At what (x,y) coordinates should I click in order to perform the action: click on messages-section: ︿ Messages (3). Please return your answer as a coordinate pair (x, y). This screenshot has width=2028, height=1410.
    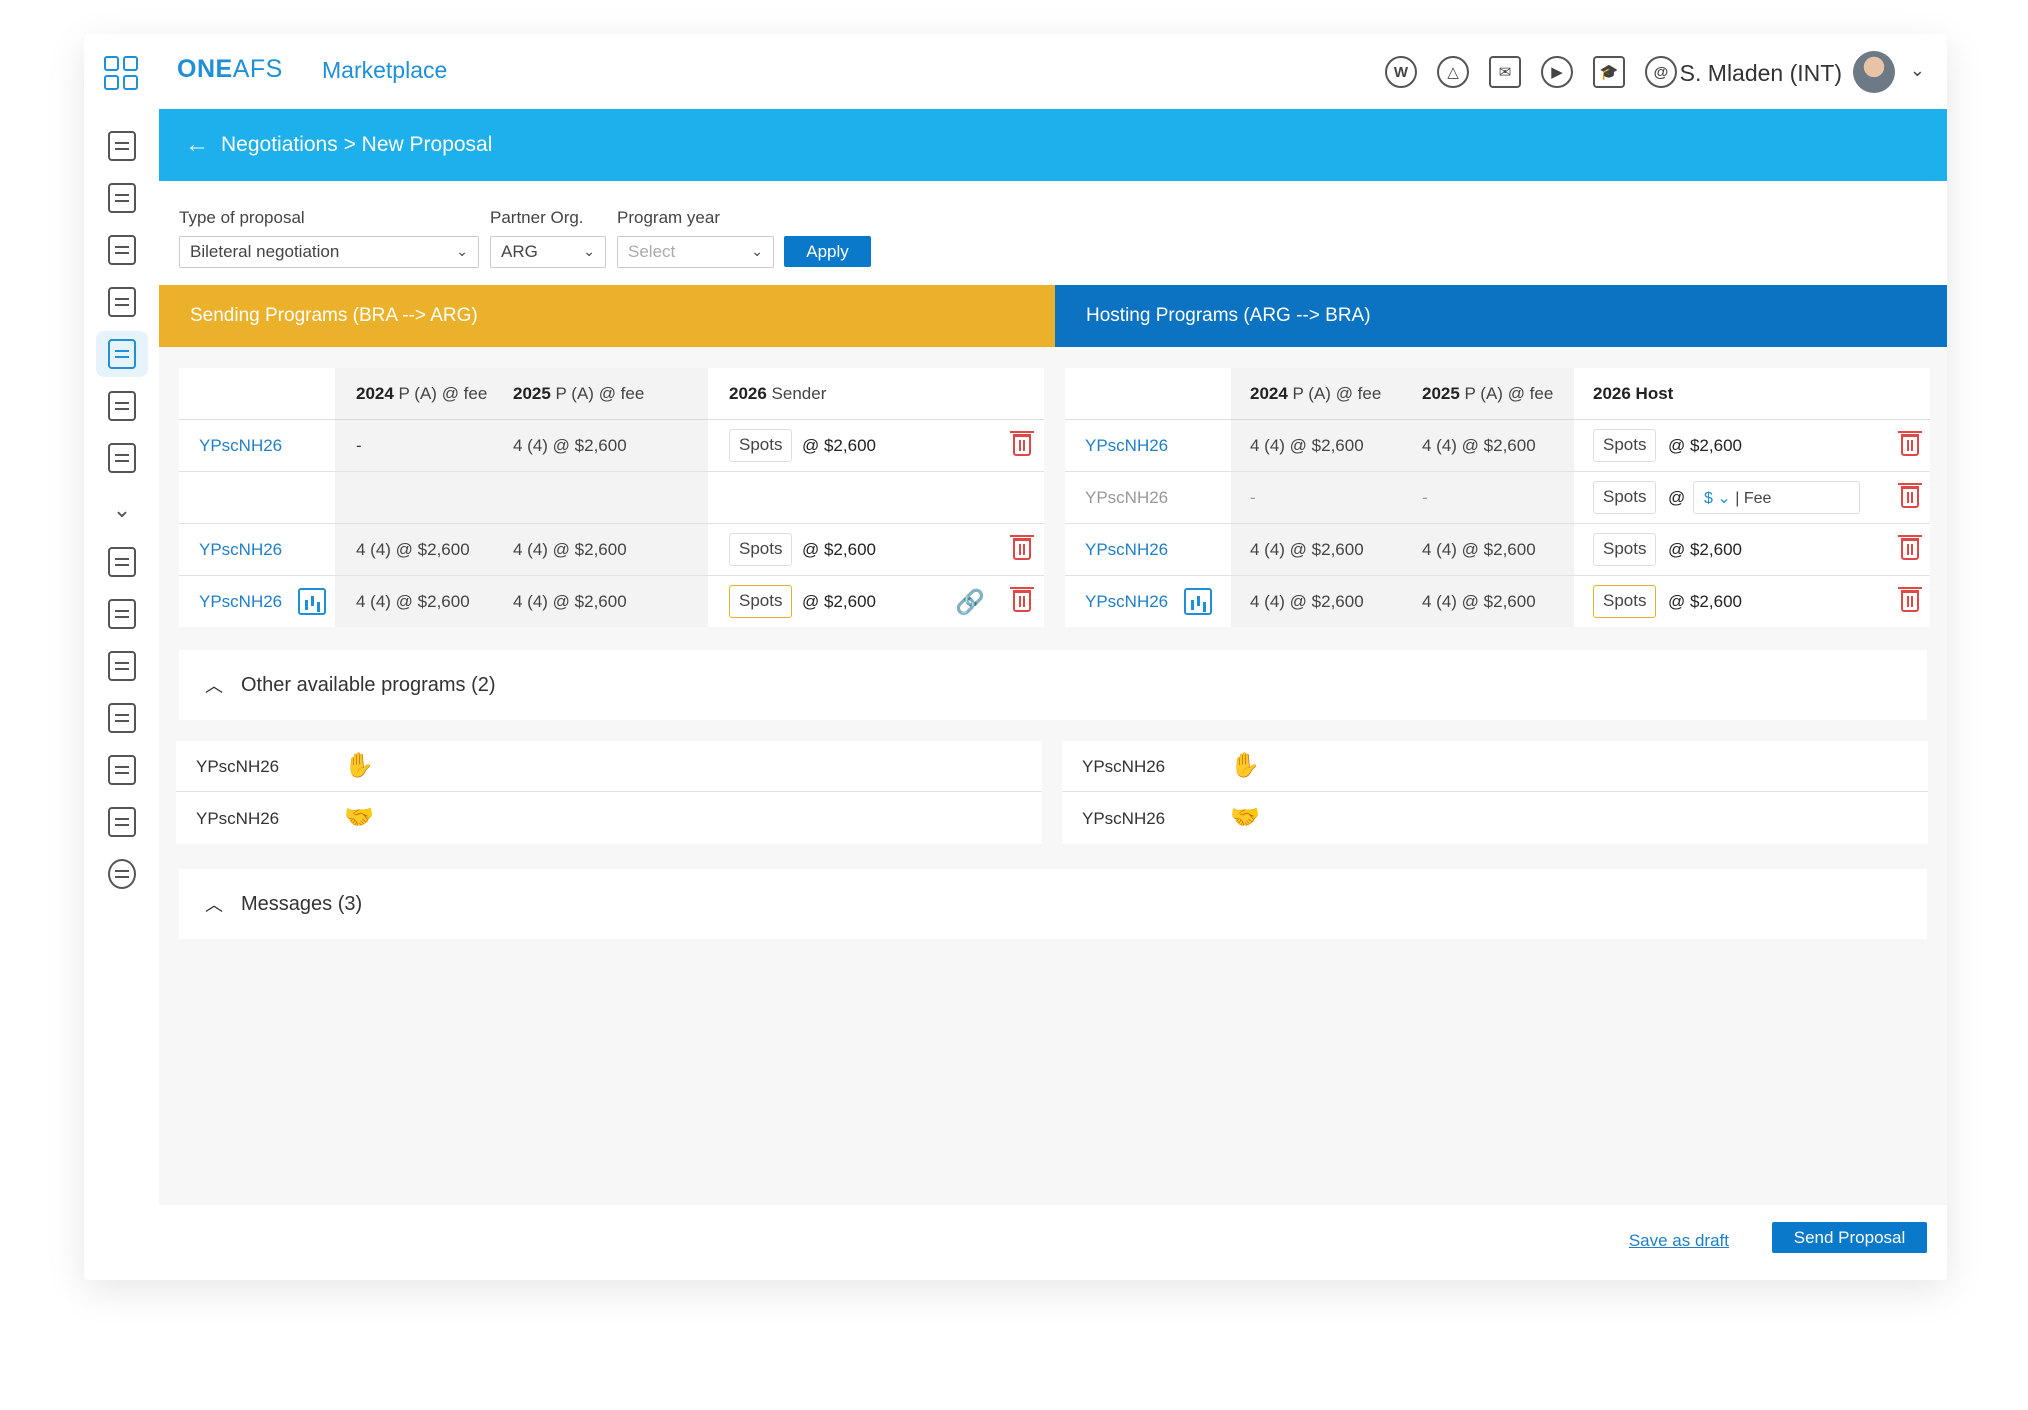
    Looking at the image, I should click on (1053, 904).